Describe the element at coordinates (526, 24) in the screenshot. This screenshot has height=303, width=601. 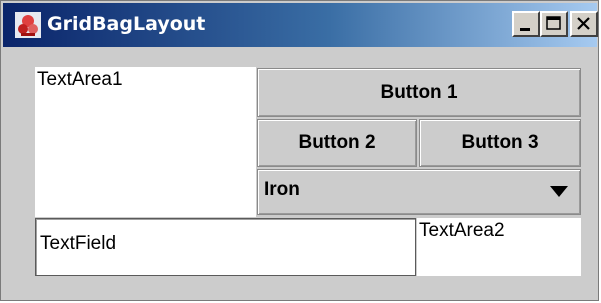
I see `minimize-button` at that location.